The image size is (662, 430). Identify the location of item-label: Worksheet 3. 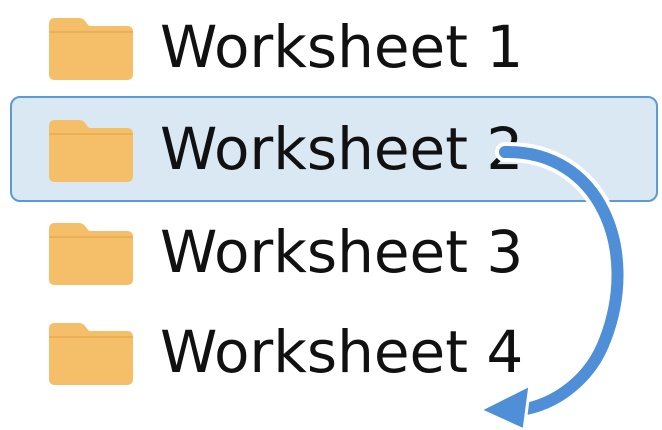
(342, 252).